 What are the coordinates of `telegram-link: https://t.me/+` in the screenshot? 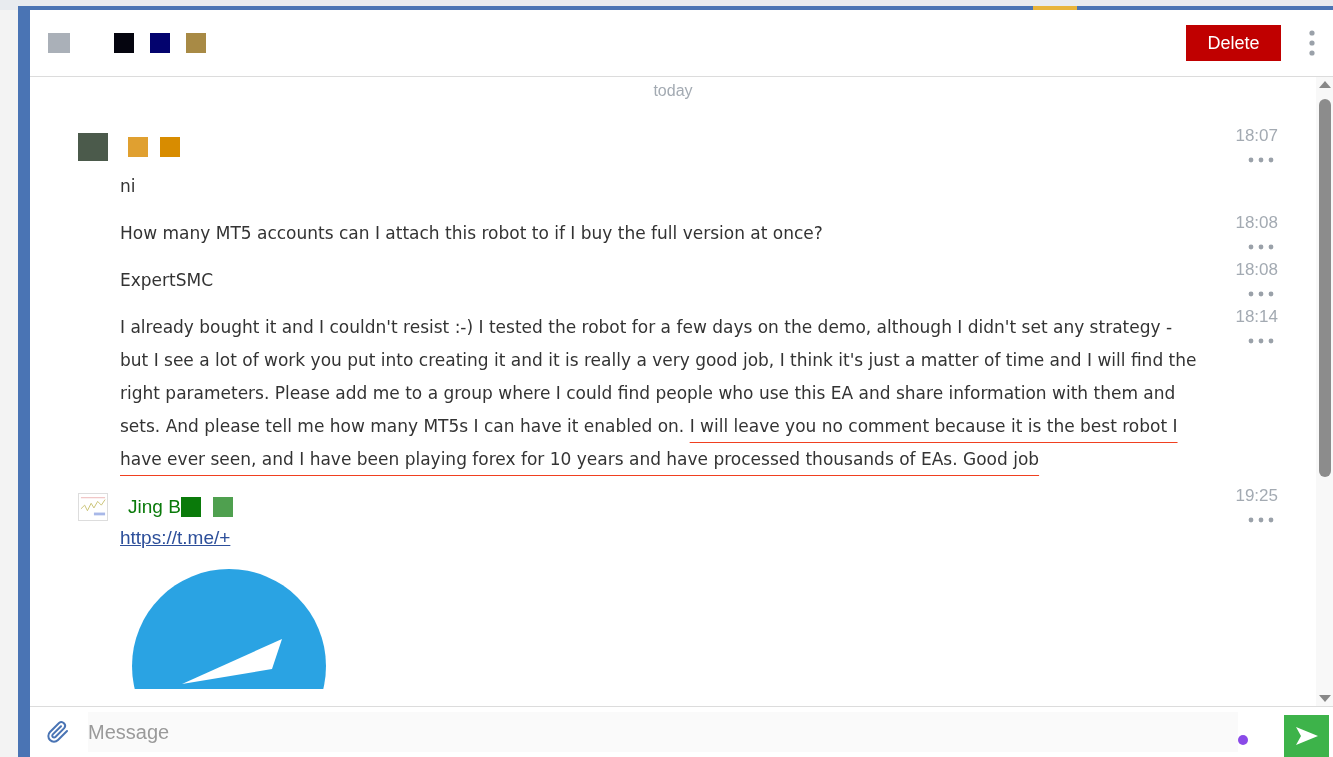 It's located at (175, 537).